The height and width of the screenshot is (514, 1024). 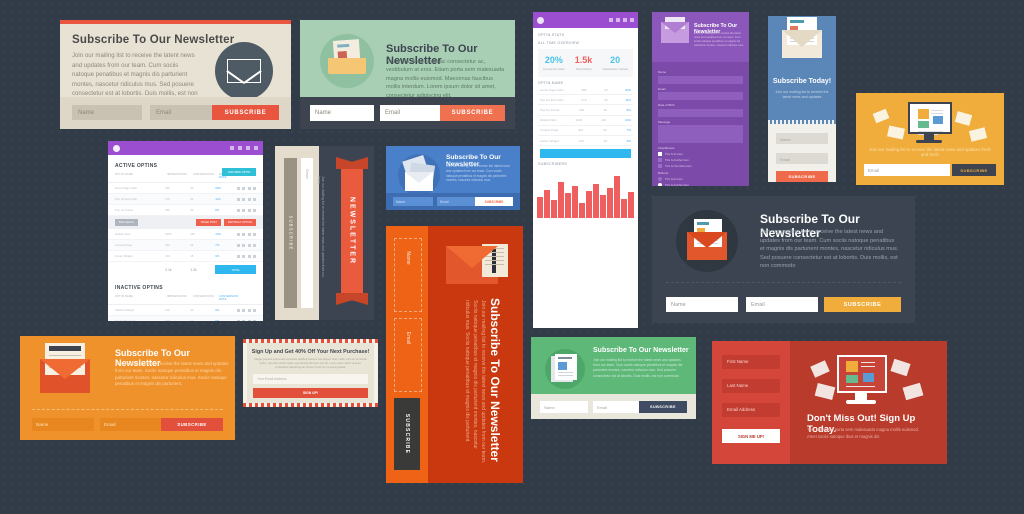 I want to click on checkbox-item: This Is Another Item, so click(x=700, y=160).